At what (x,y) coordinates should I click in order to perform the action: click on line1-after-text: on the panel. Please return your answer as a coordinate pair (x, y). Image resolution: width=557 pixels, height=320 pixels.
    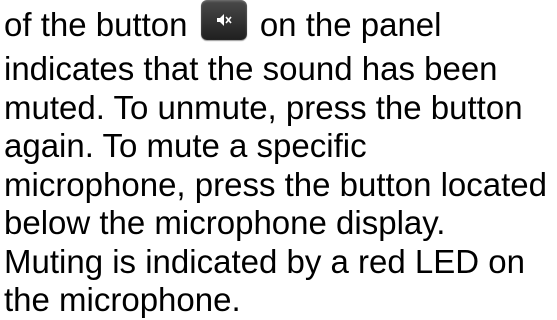
    Looking at the image, I should click on (350, 24).